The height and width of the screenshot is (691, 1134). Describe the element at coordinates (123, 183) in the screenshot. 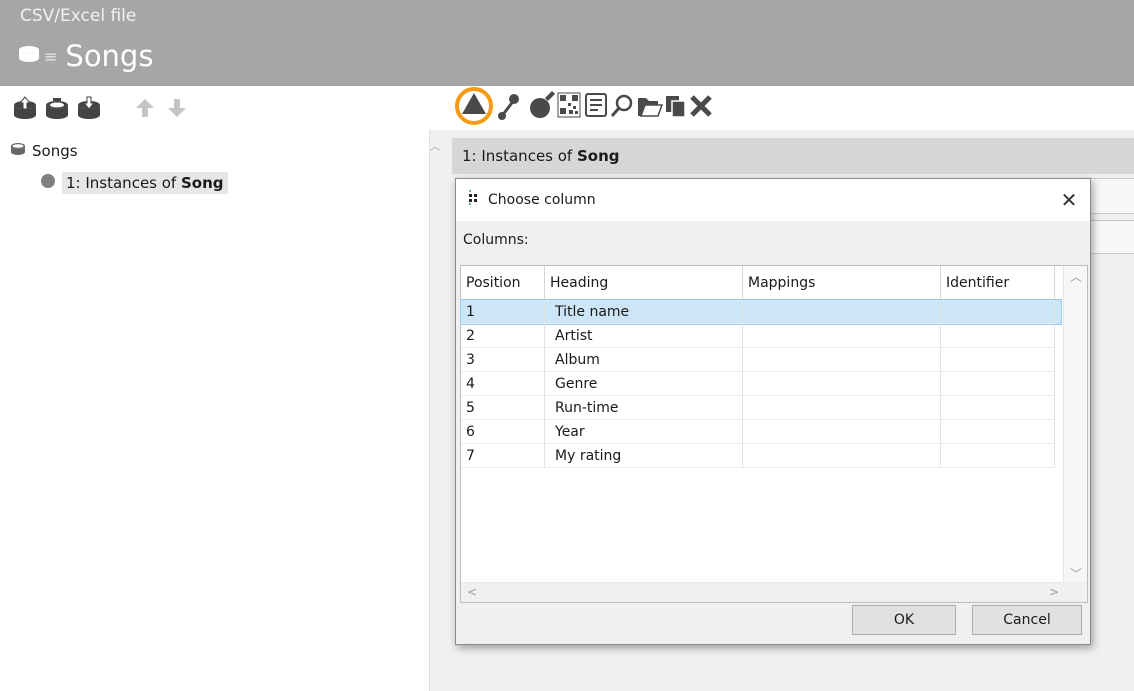

I see `tree-child-prefix: 1: Instances of` at that location.